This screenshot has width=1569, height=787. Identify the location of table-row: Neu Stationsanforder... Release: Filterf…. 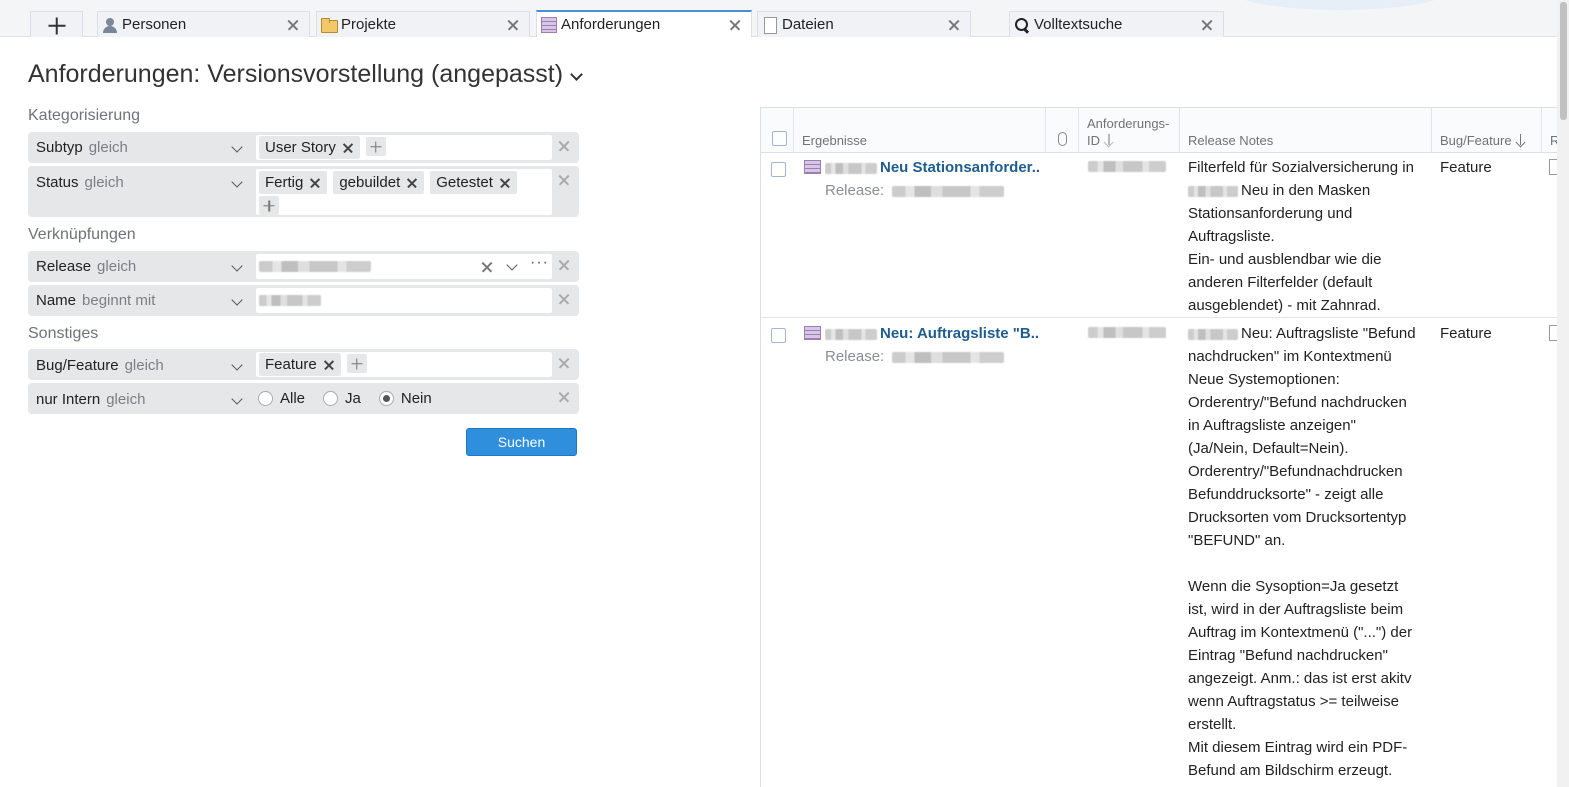
(1165, 235).